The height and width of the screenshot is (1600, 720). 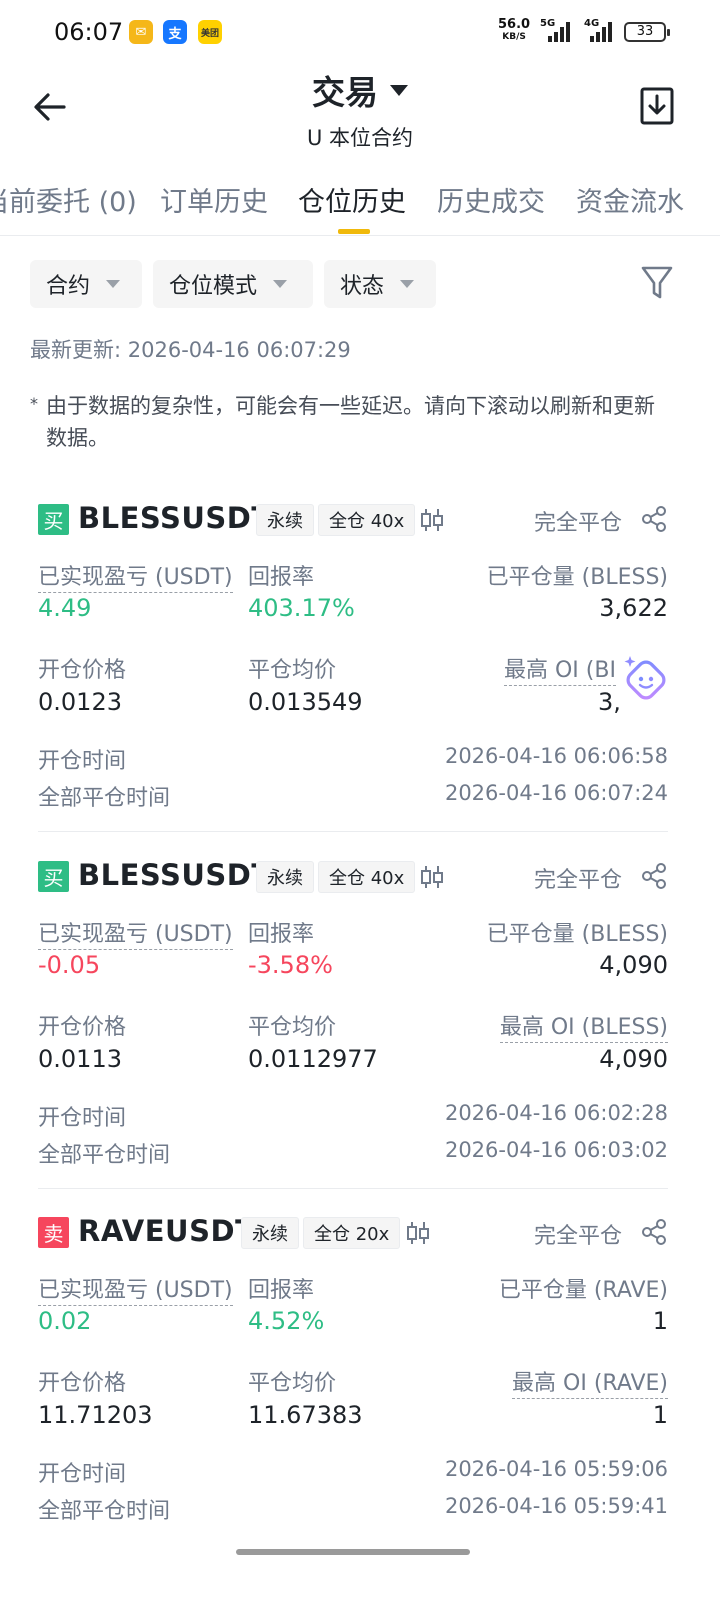 What do you see at coordinates (305, 702) in the screenshot?
I see `avg-close-price-value: 0.013549` at bounding box center [305, 702].